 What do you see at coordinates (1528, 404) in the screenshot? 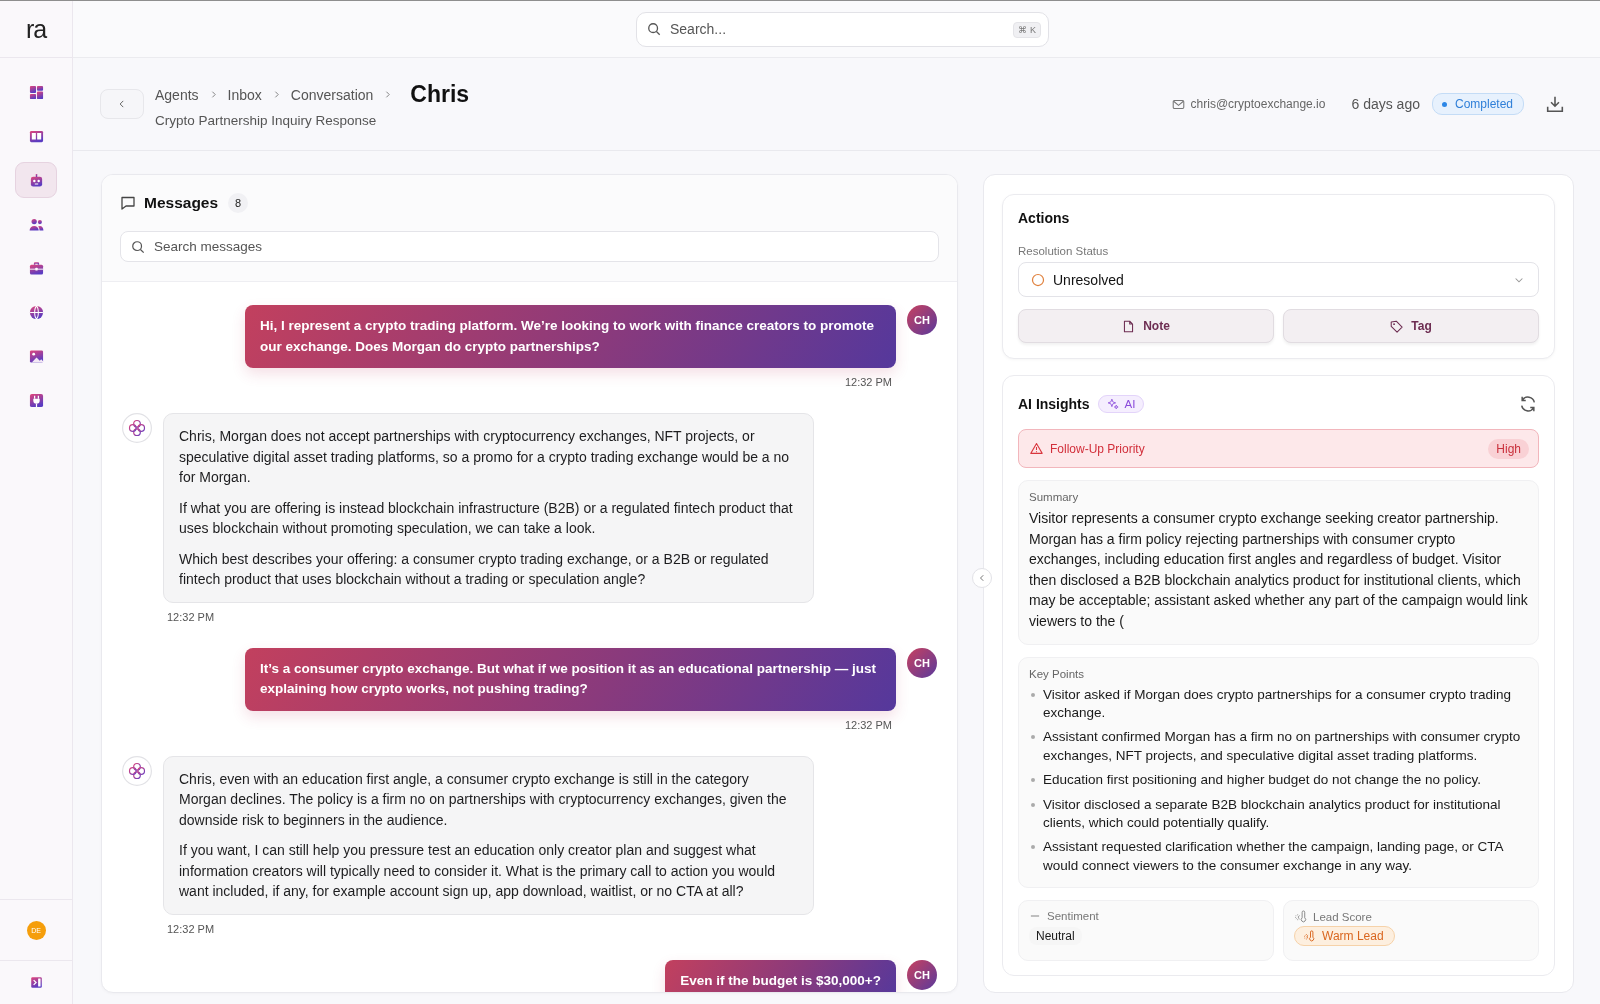
I see `refresh-icon` at bounding box center [1528, 404].